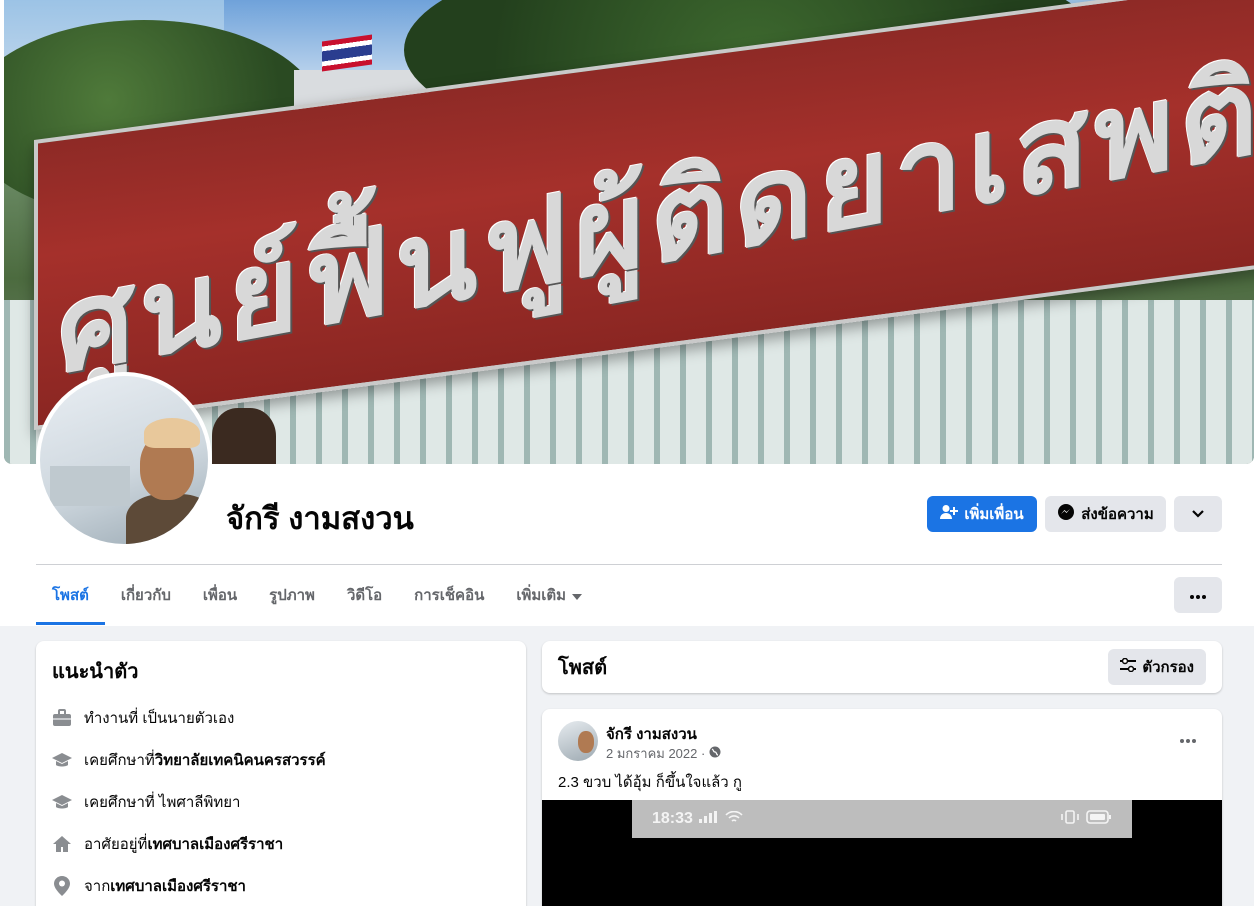 Image resolution: width=1254 pixels, height=906 pixels. I want to click on post-media: 18:33, so click(882, 853).